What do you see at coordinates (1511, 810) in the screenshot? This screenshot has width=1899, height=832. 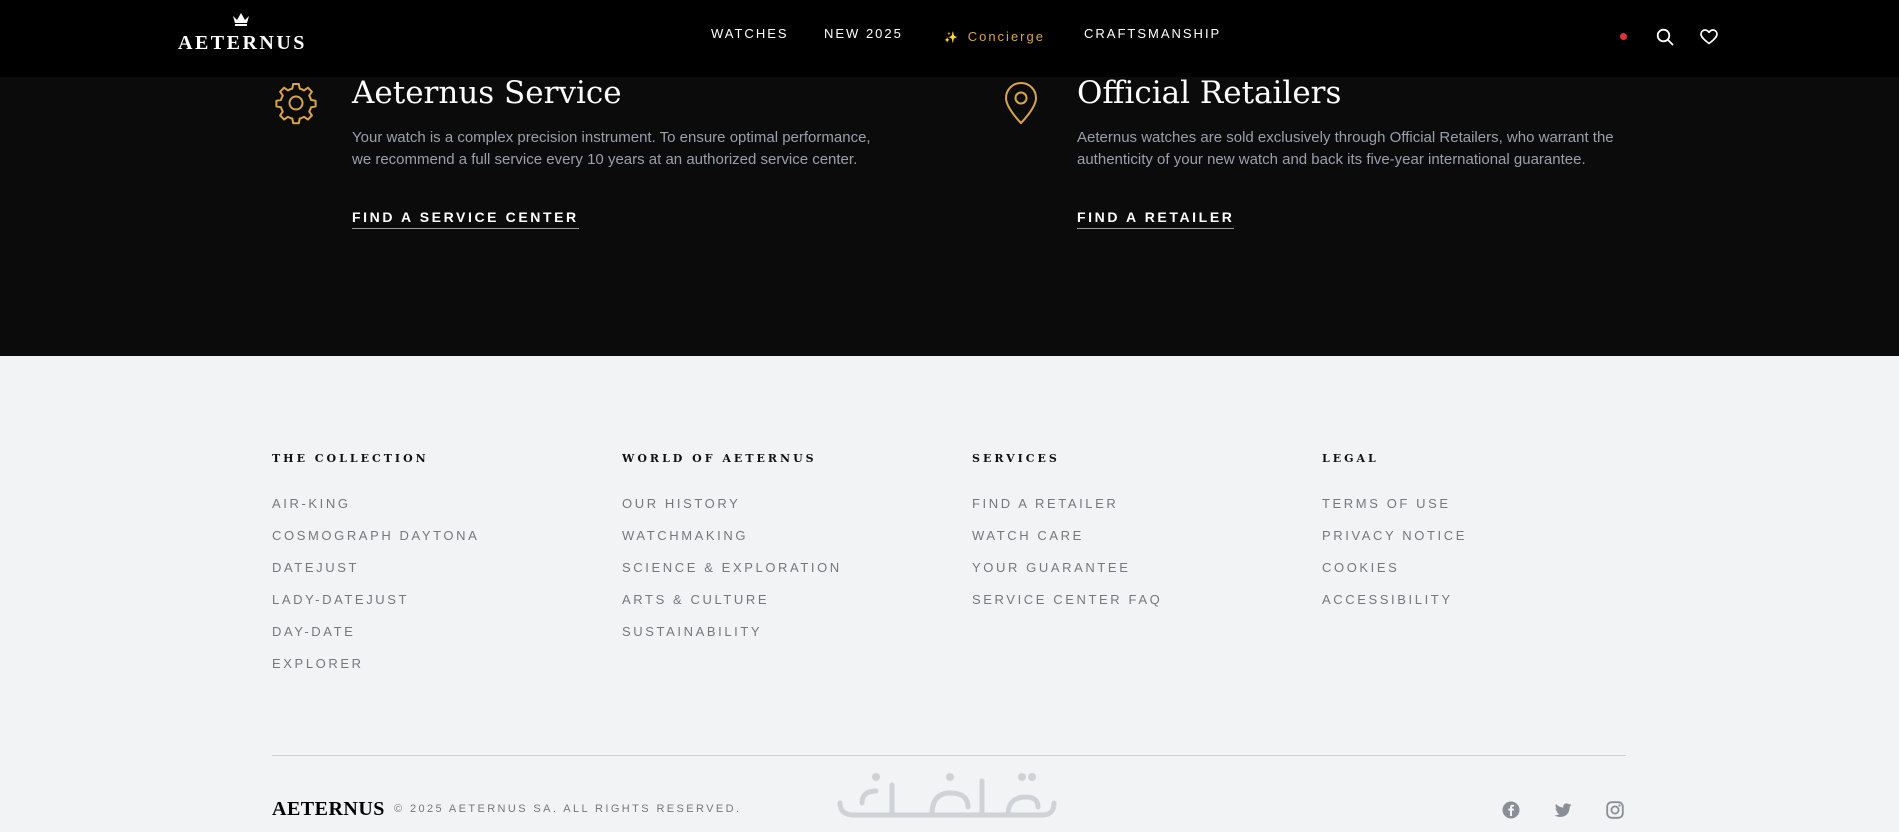 I see `facebook-icon` at bounding box center [1511, 810].